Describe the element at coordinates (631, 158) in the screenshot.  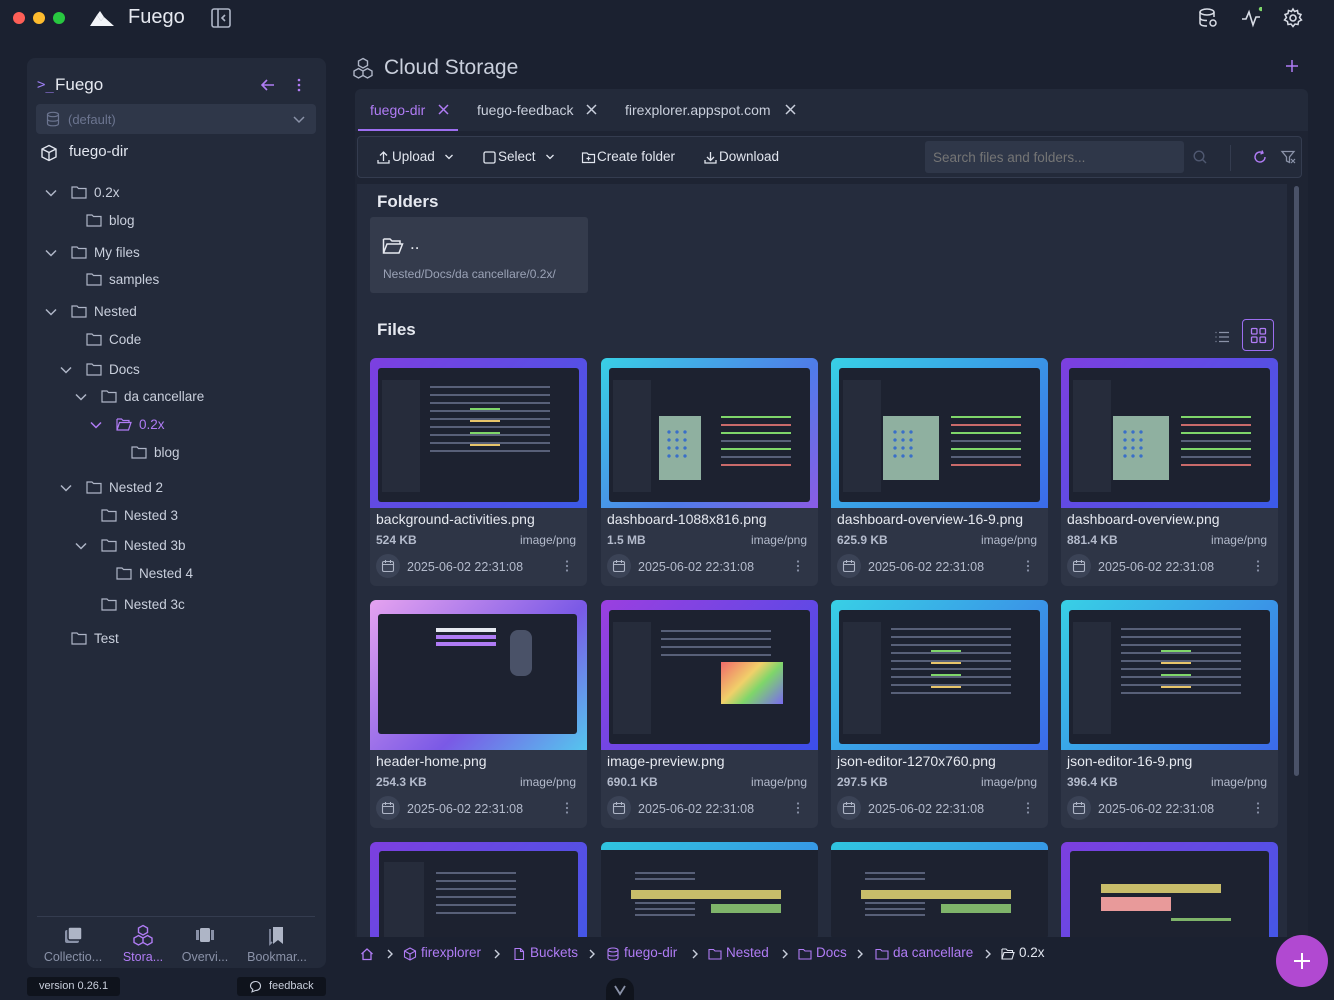
I see `create-folder-button: Create folder` at that location.